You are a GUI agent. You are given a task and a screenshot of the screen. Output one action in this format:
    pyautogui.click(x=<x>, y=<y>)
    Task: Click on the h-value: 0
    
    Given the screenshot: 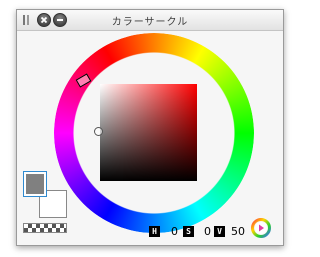 What is the action you would take?
    pyautogui.click(x=174, y=231)
    